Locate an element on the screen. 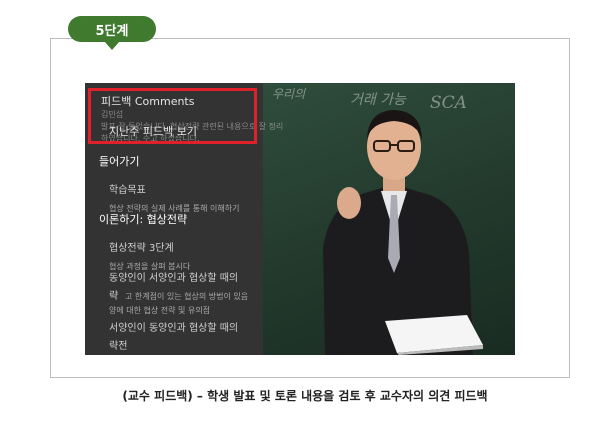 The image size is (610, 427). step-badge: 5단계 is located at coordinates (112, 29).